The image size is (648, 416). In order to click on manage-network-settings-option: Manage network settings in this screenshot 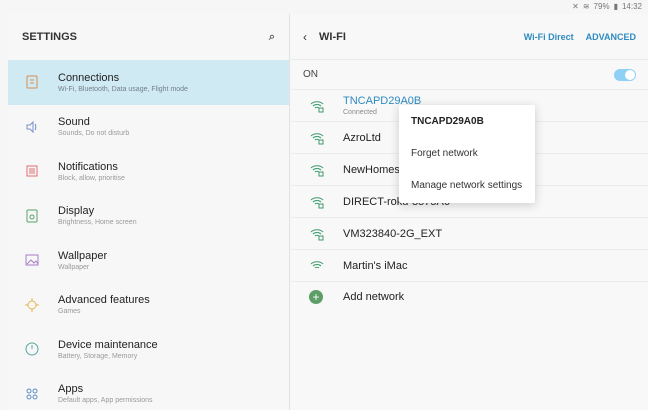, I will do `click(467, 185)`.